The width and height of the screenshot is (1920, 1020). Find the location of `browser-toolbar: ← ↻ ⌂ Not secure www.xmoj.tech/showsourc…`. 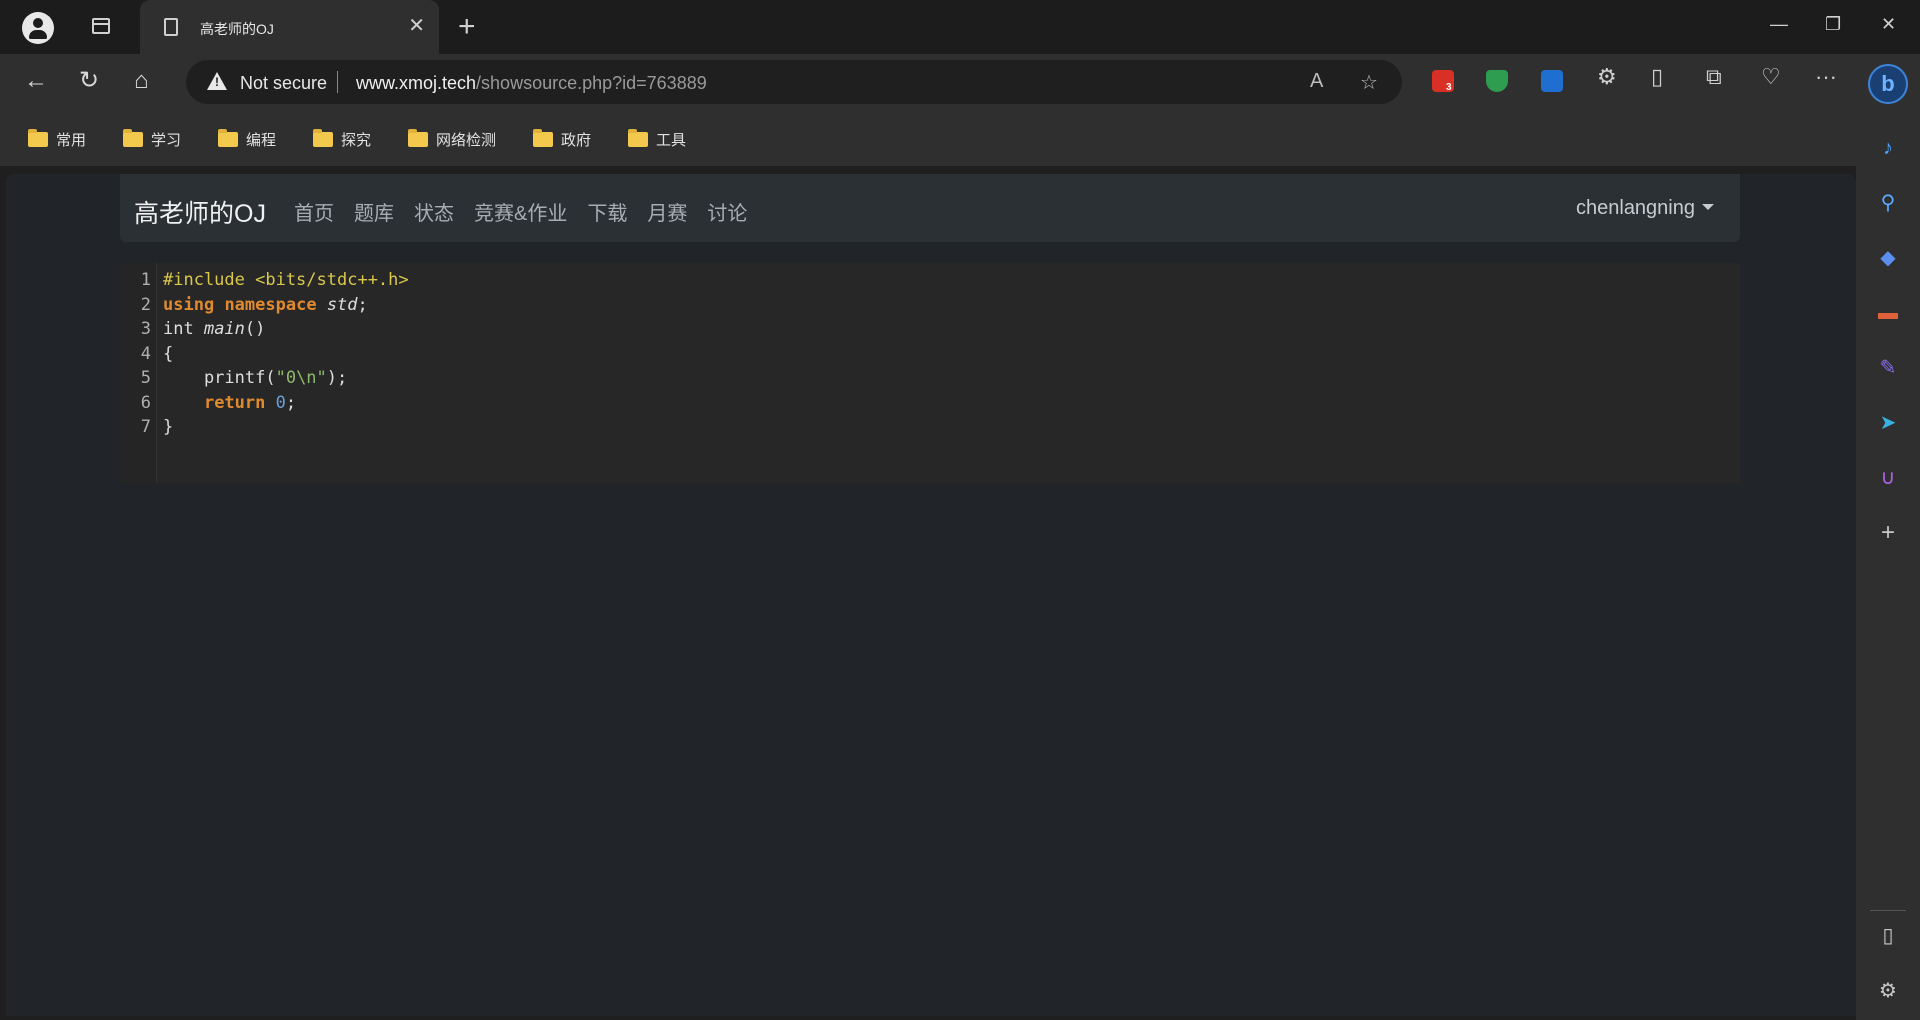

browser-toolbar: ← ↻ ⌂ Not secure www.xmoj.tech/showsourc… is located at coordinates (960, 82).